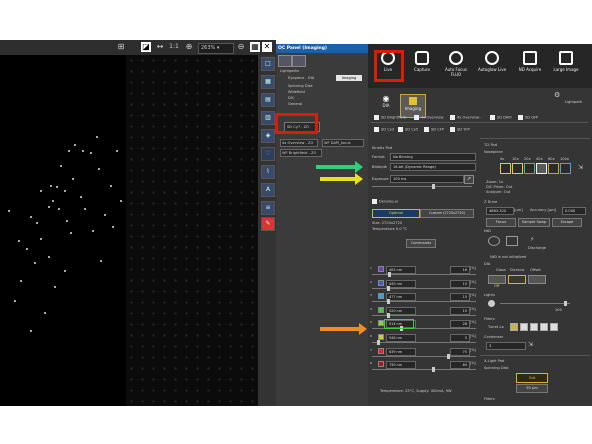  Describe the element at coordinates (557, 95) in the screenshot. I see `settings-gear-icon: ⚙` at that location.